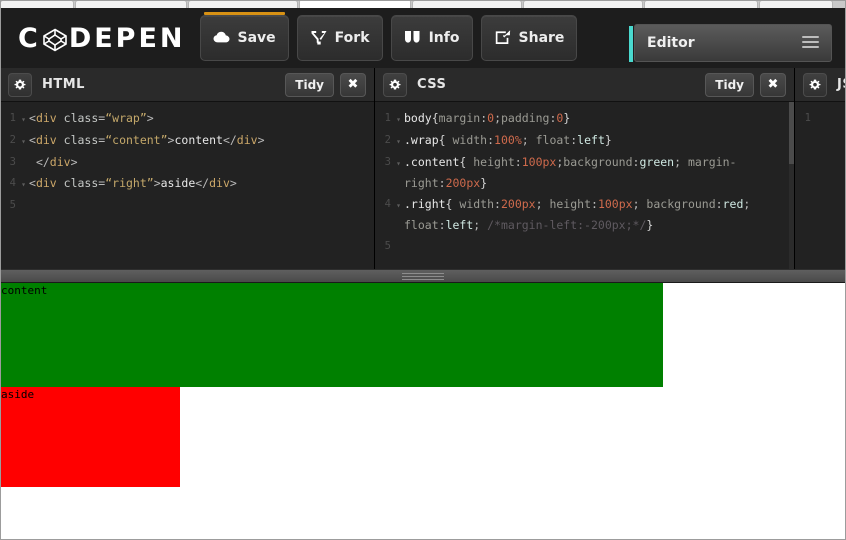 The image size is (846, 540). What do you see at coordinates (444, 38) in the screenshot?
I see `info-button-label: Info` at bounding box center [444, 38].